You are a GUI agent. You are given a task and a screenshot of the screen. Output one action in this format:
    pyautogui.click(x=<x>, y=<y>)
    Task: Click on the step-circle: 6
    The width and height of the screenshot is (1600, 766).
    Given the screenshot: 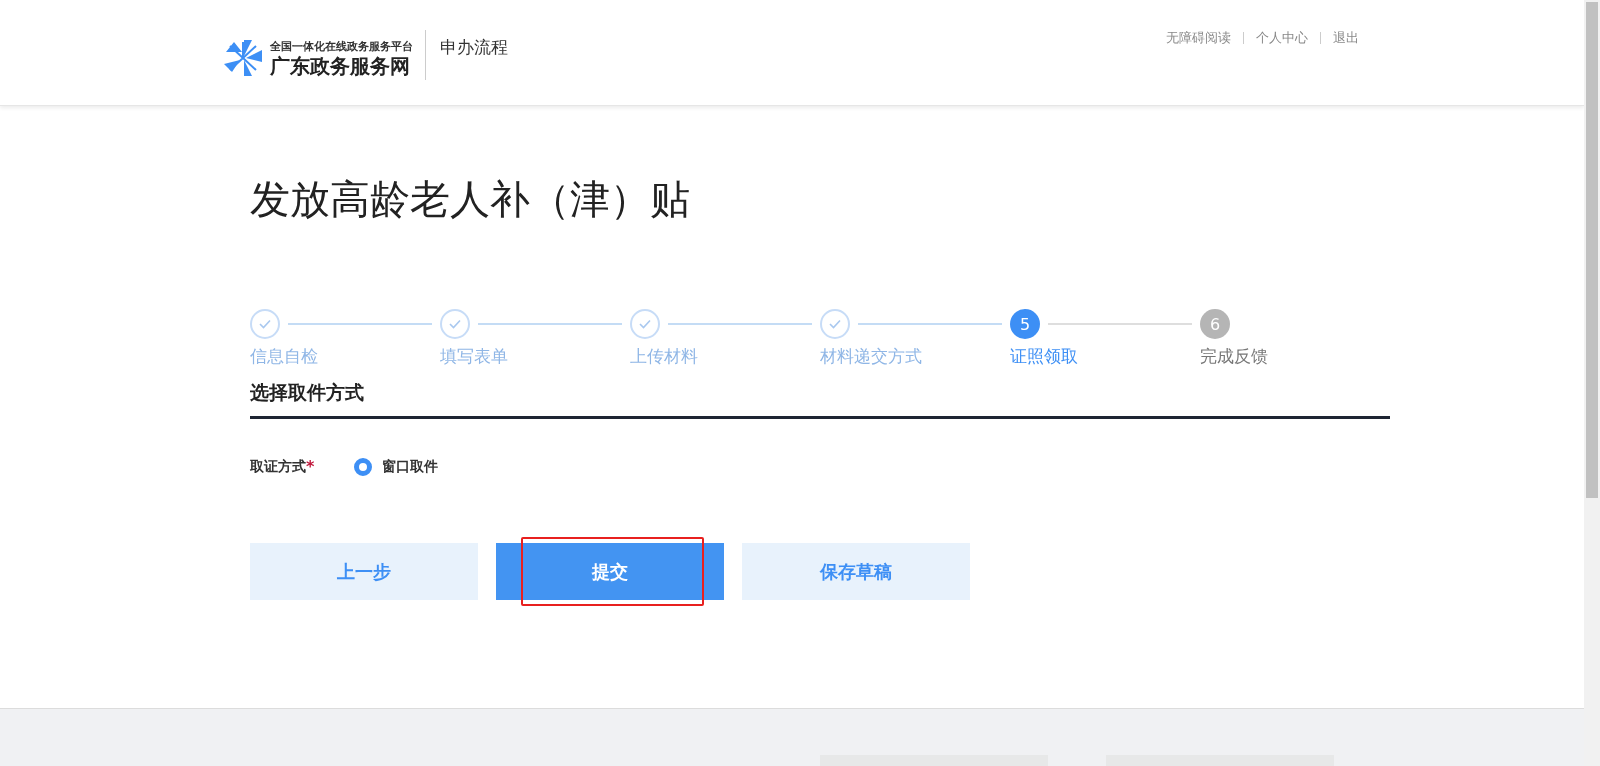 What is the action you would take?
    pyautogui.click(x=1215, y=324)
    